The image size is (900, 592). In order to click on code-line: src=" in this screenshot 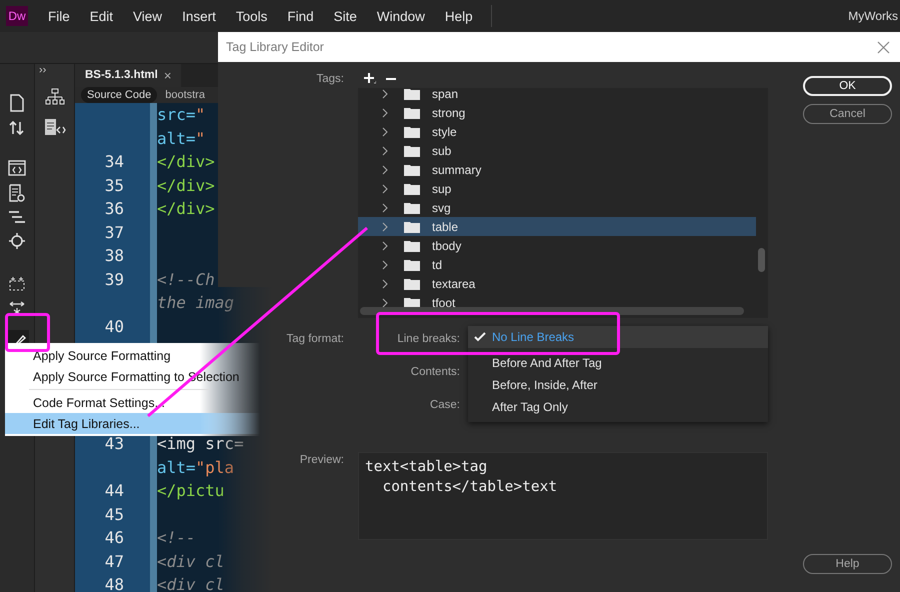, I will do `click(181, 114)`.